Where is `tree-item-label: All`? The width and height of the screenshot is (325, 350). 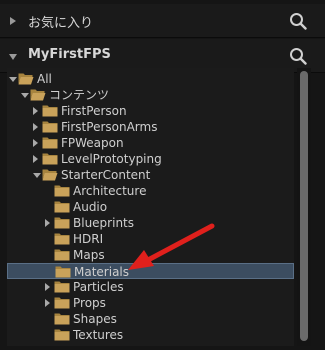 tree-item-label: All is located at coordinates (44, 79).